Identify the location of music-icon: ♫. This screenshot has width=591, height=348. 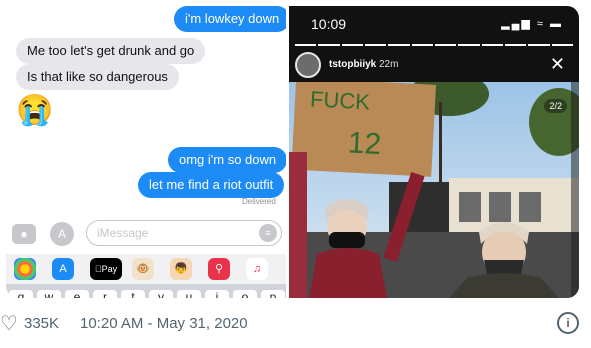
(257, 269).